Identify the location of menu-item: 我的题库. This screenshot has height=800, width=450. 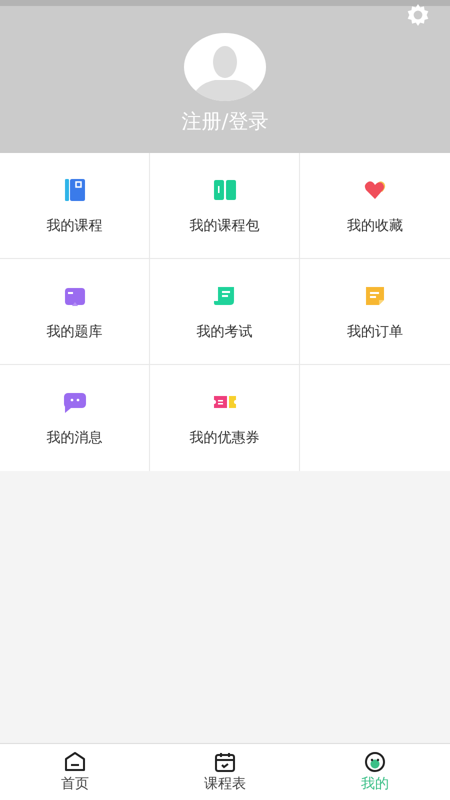
(75, 312).